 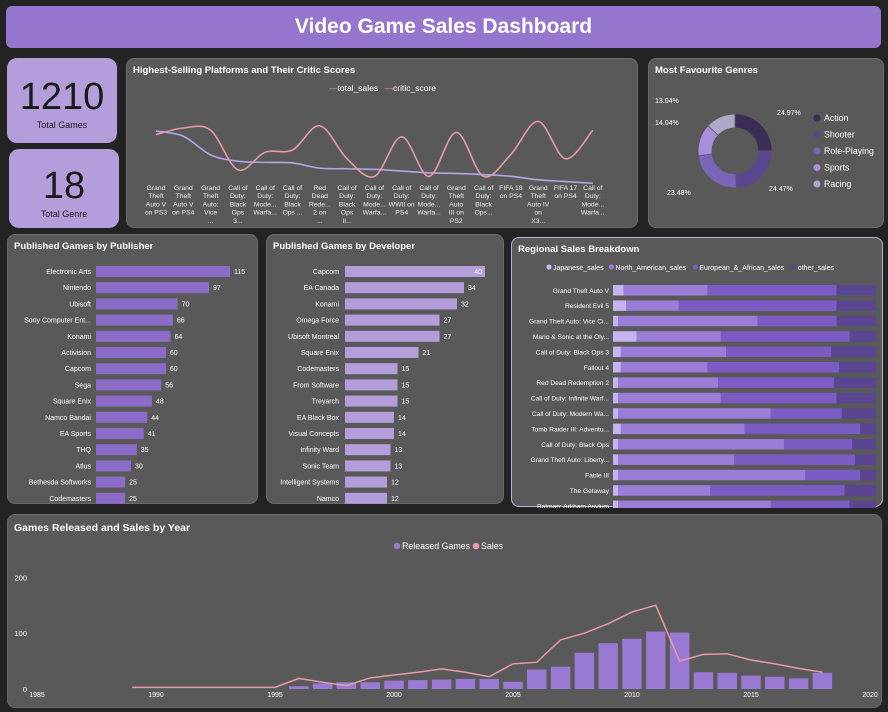 What do you see at coordinates (578, 268) in the screenshot?
I see `regional-legend-label: Japanese_sales` at bounding box center [578, 268].